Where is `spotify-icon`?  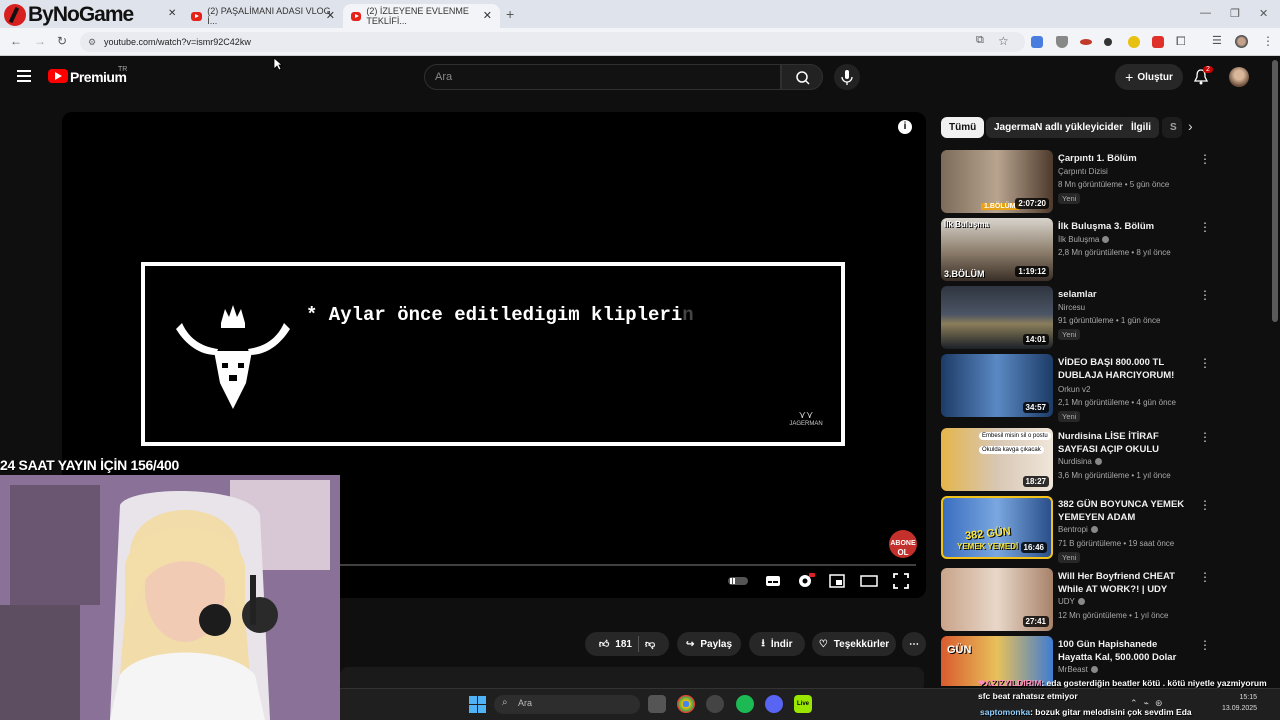
spotify-icon is located at coordinates (745, 704).